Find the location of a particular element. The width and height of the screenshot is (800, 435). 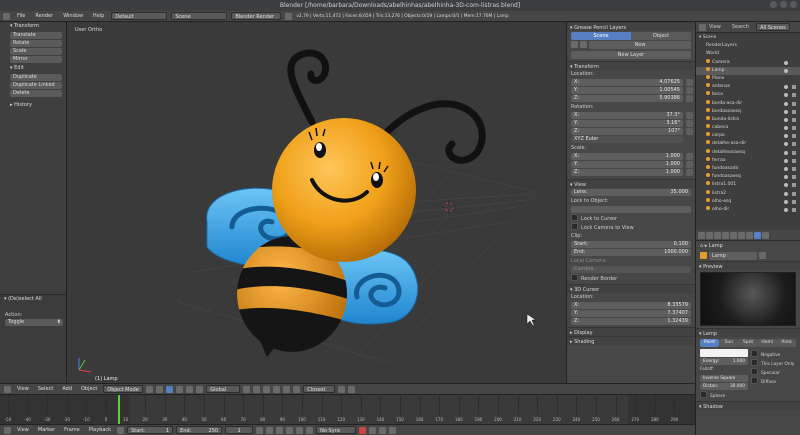

jump-end-icon is located at coordinates (310, 430).